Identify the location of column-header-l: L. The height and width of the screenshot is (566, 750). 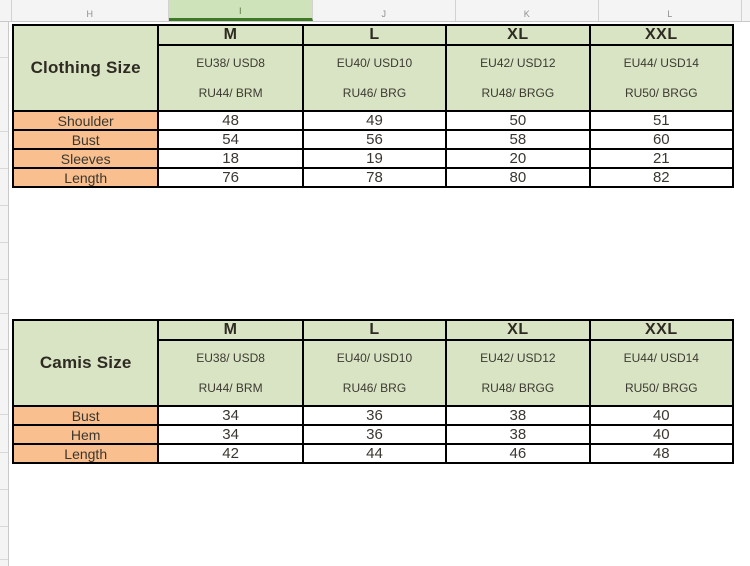
(670, 10).